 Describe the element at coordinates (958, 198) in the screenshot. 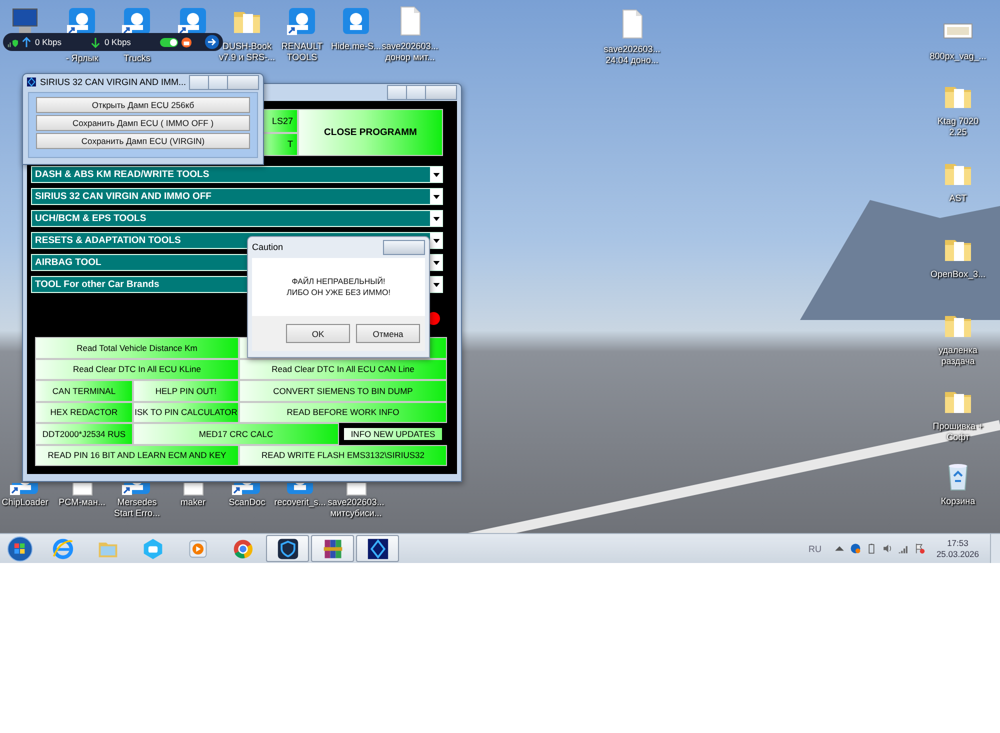

I see `icon-label: AST` at that location.